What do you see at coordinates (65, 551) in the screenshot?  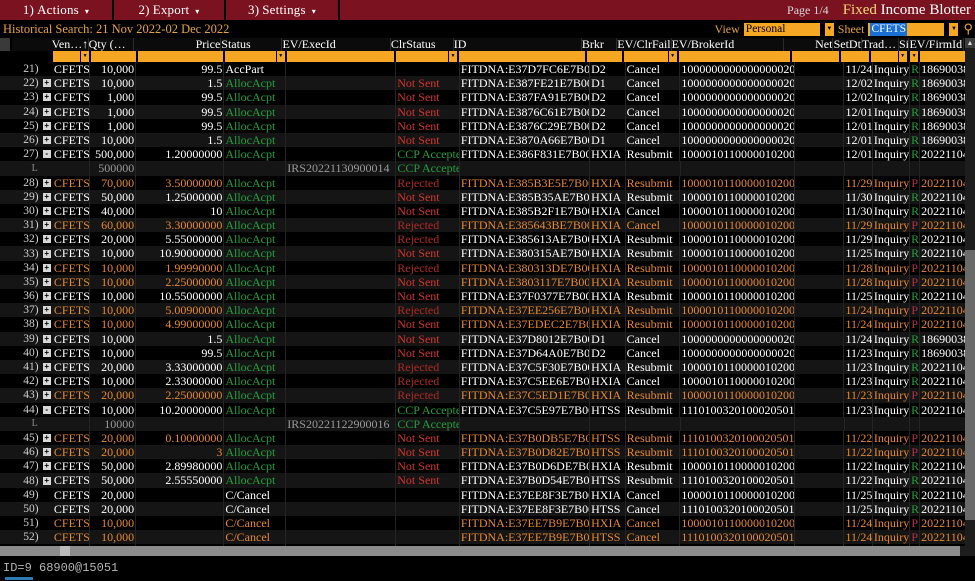 I see `horizontal-scroll-thumb` at bounding box center [65, 551].